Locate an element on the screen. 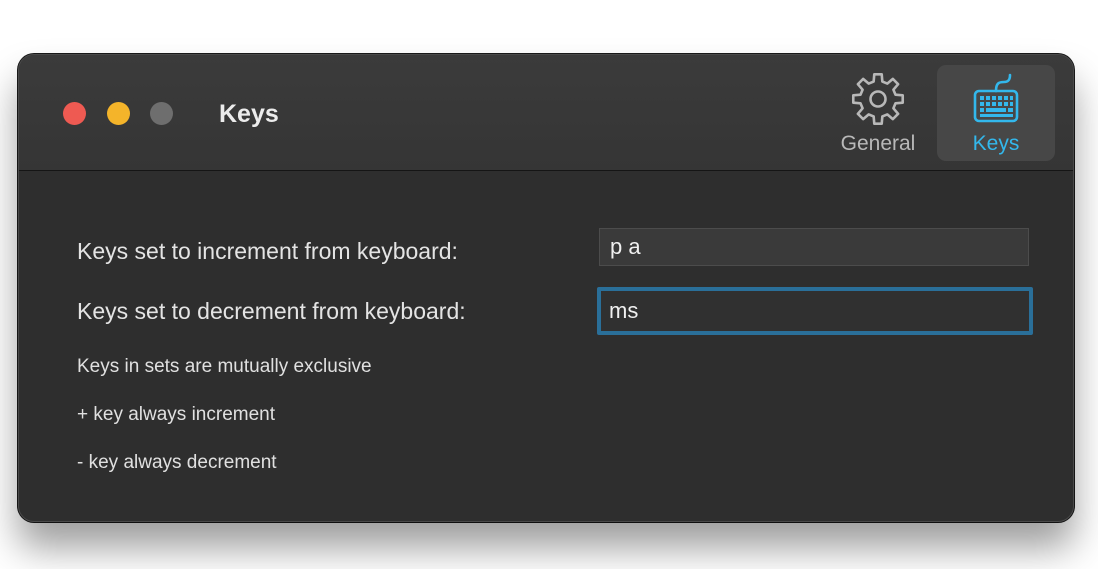 Image resolution: width=1098 pixels, height=569 pixels. decrement-keys-field is located at coordinates (815, 311).